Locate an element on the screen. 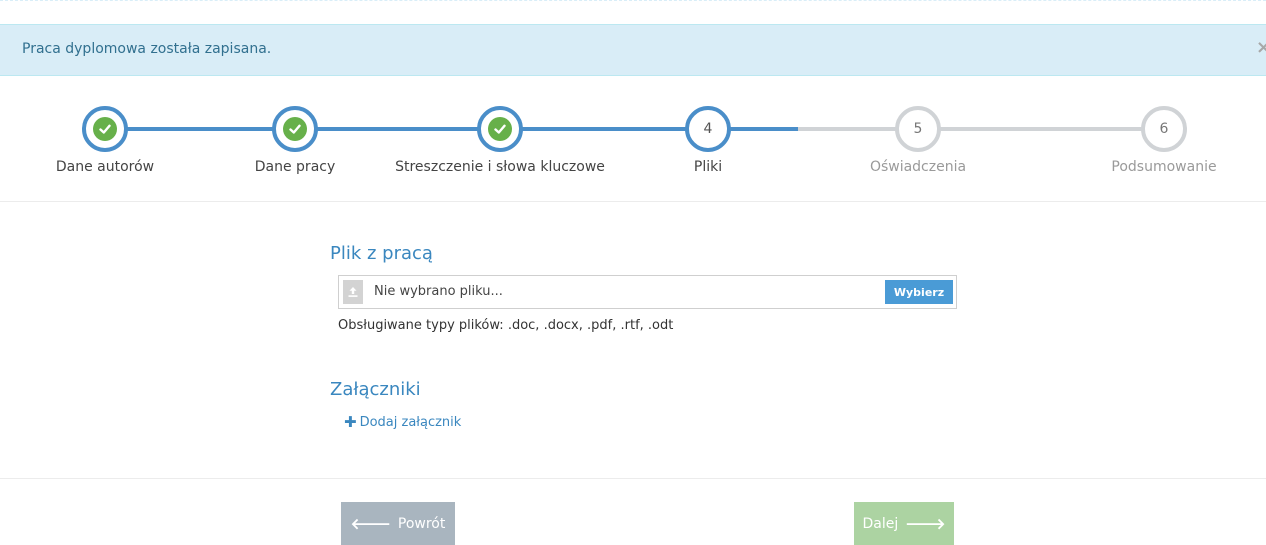 The height and width of the screenshot is (545, 1266). choose-file-button: Wybierz is located at coordinates (919, 292).